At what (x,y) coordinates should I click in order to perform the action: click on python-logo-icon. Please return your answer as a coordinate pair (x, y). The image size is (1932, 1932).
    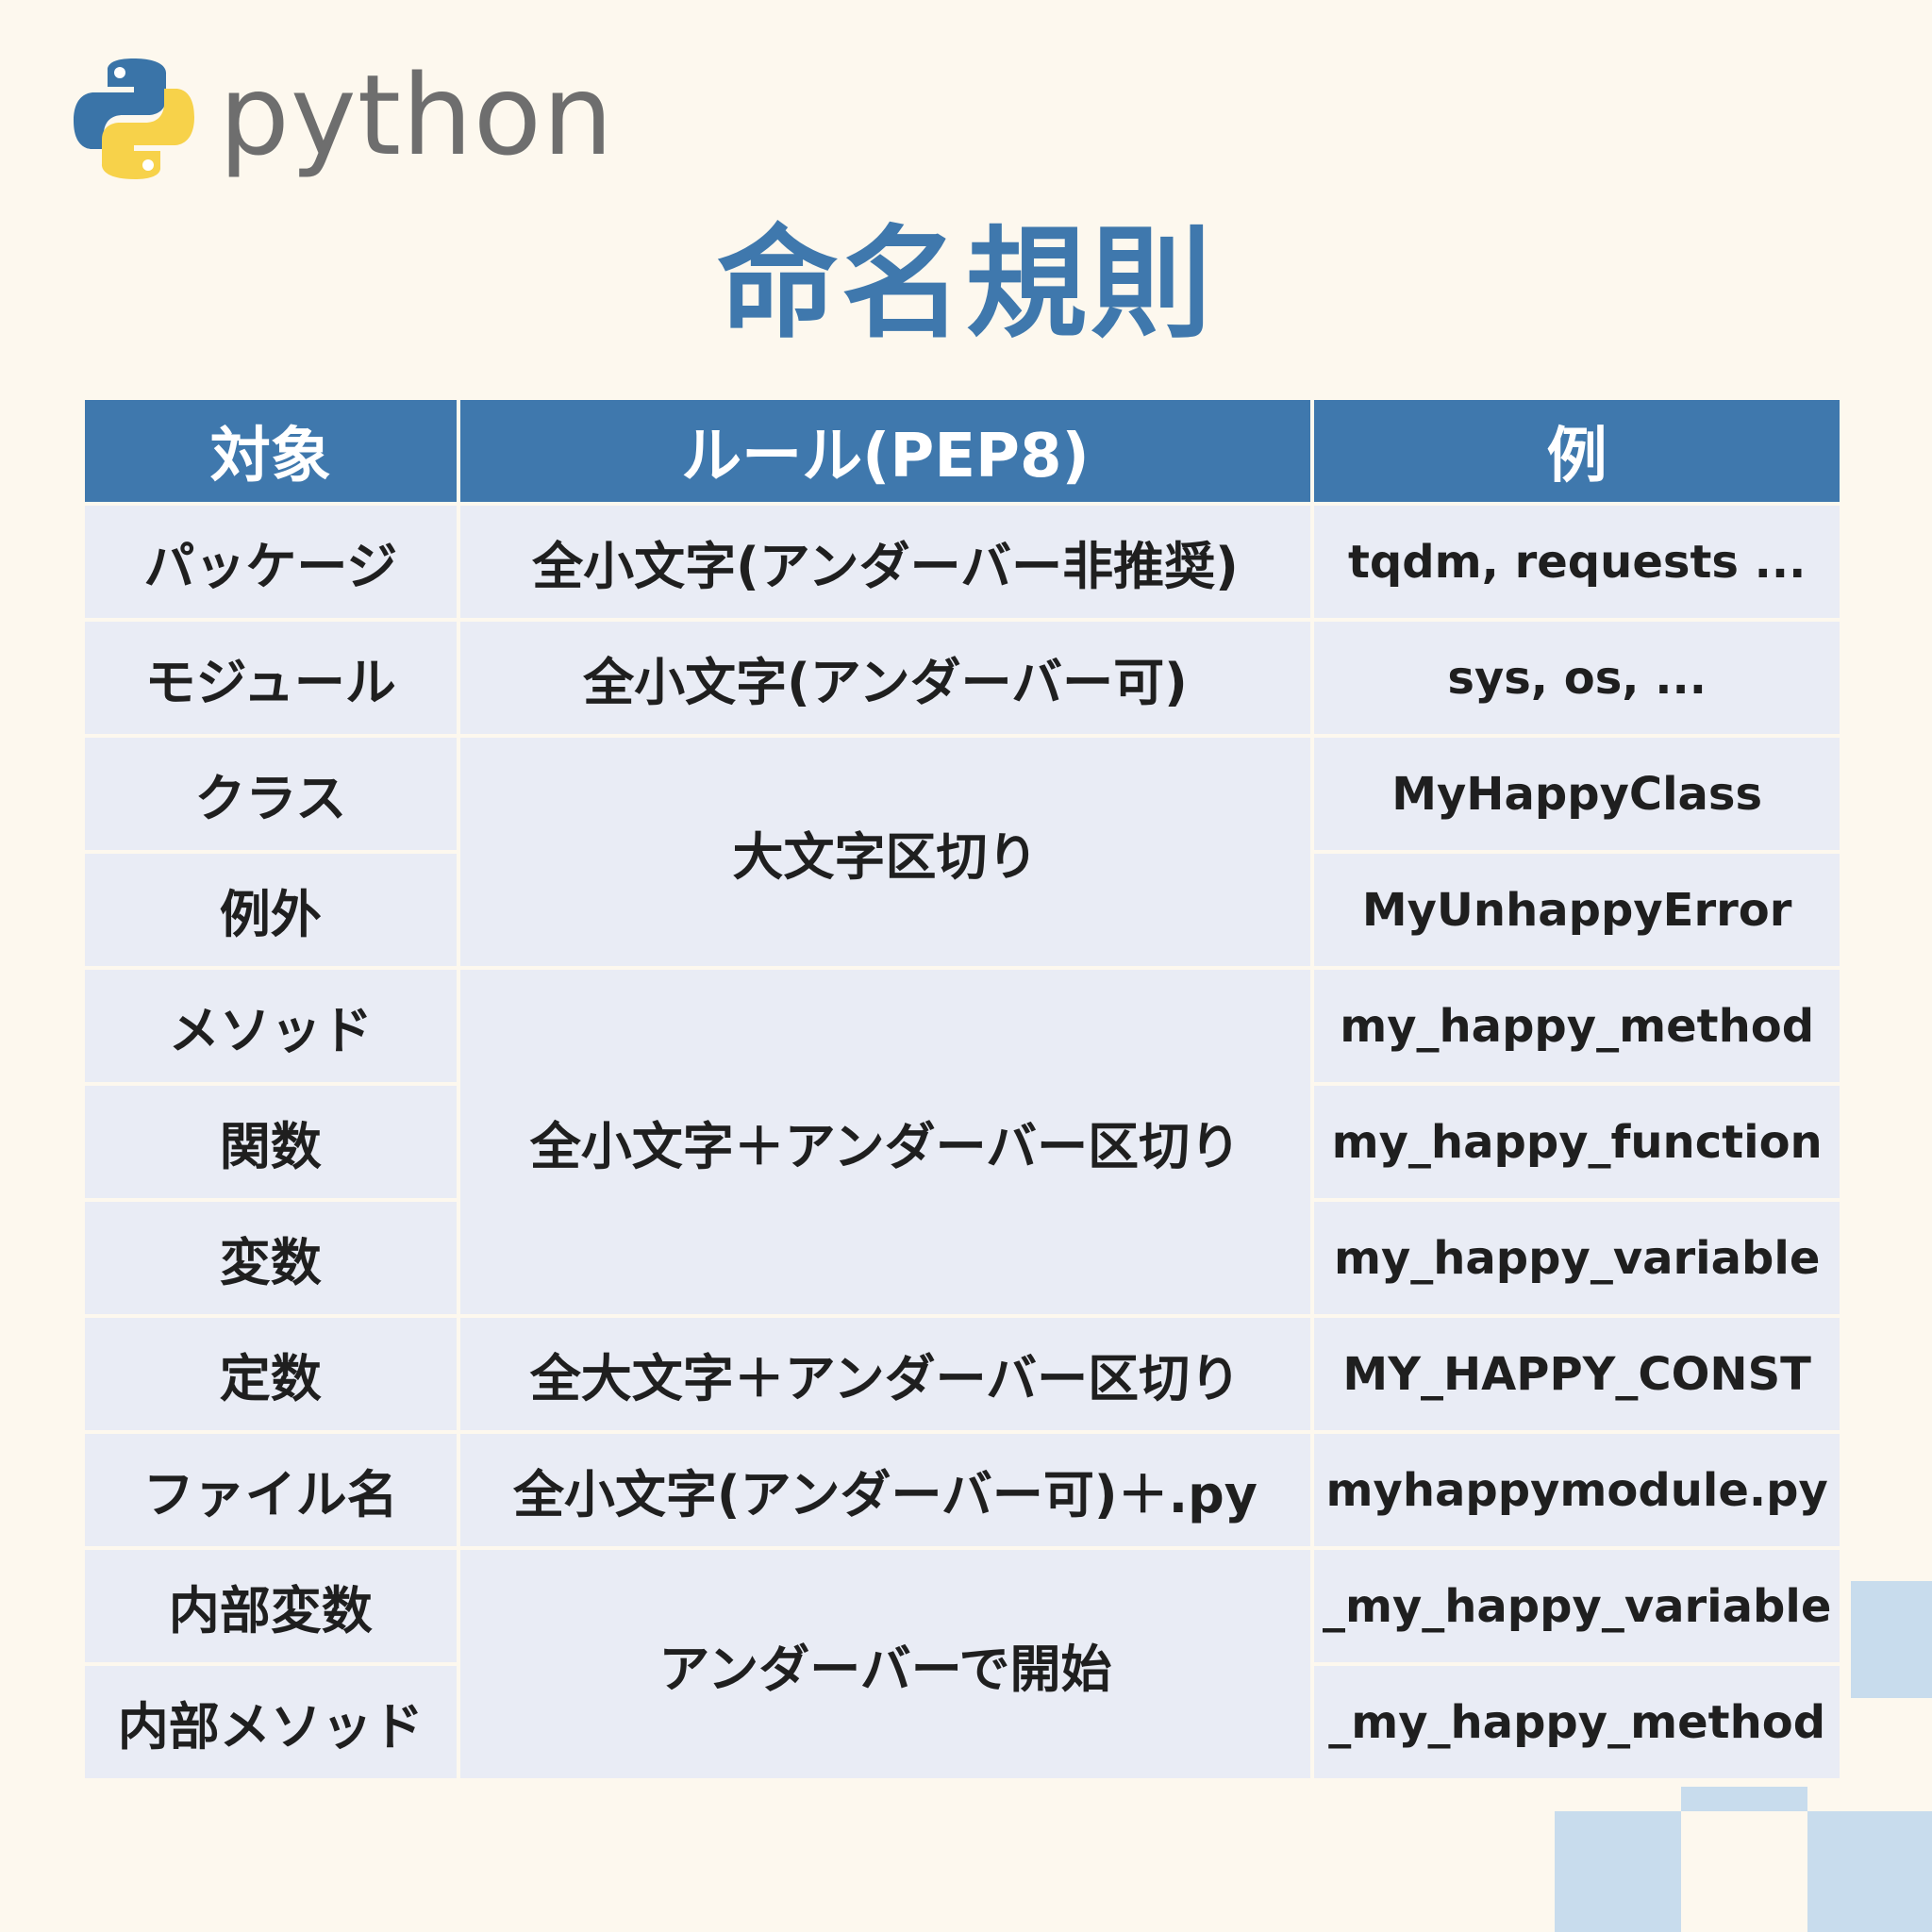
    Looking at the image, I should click on (134, 119).